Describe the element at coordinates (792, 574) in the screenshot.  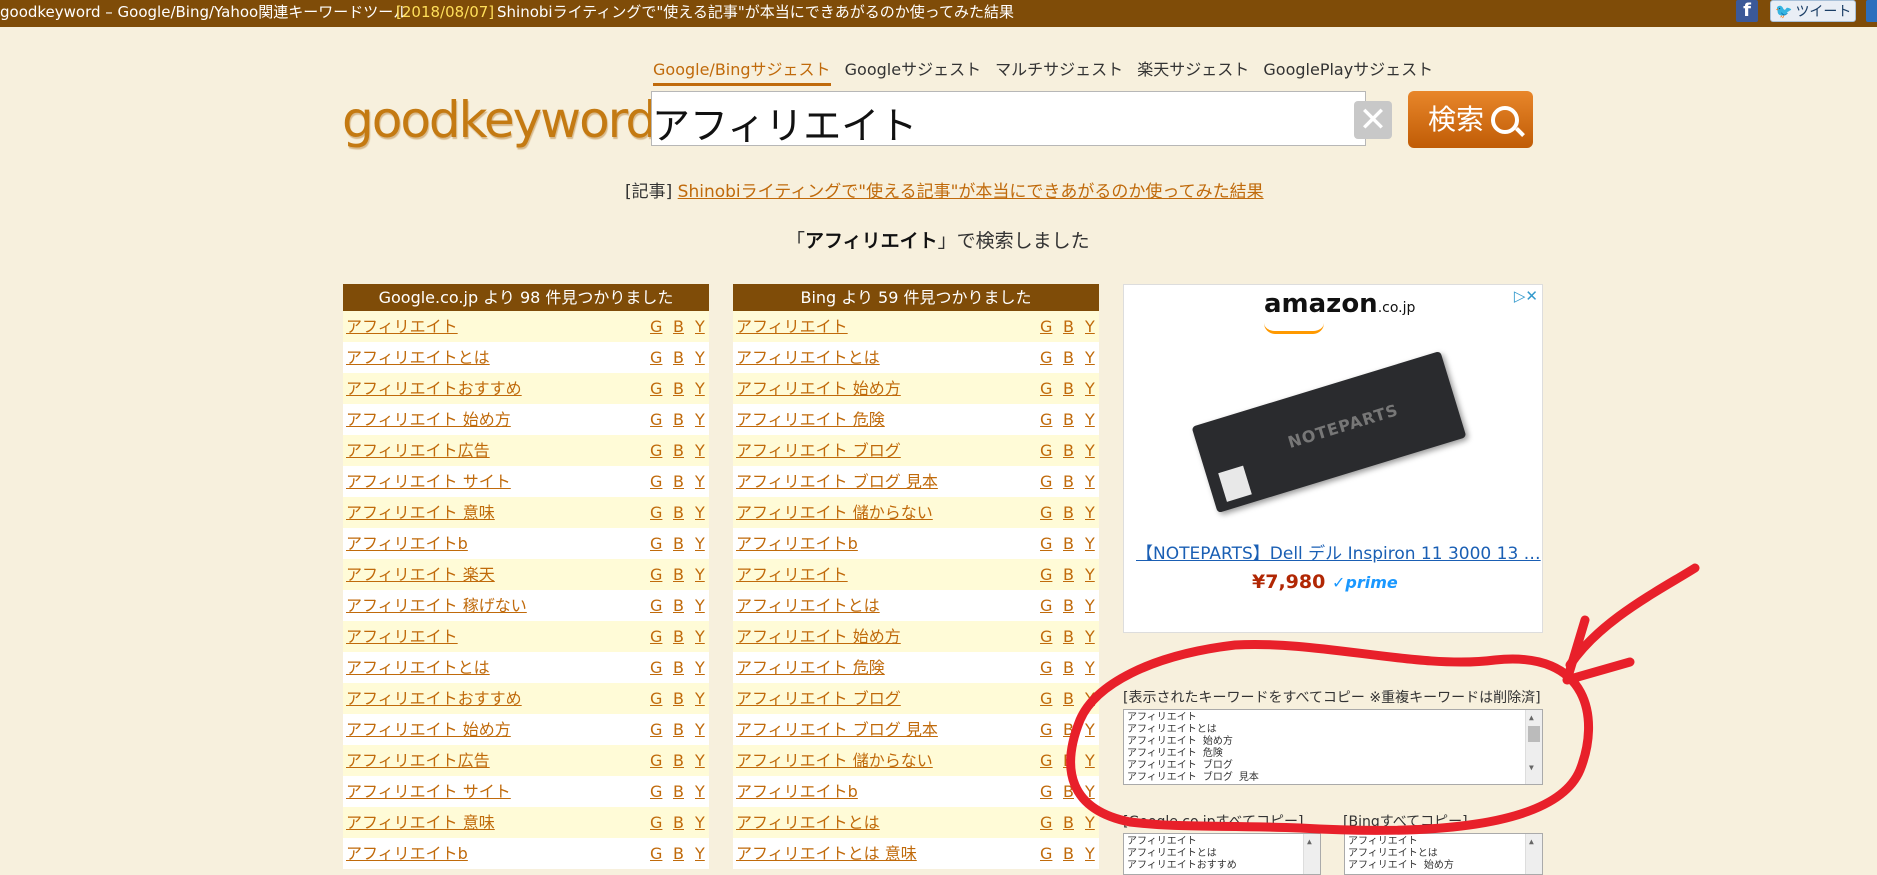
I see `bing-keyword-link: アフィリエイト` at that location.